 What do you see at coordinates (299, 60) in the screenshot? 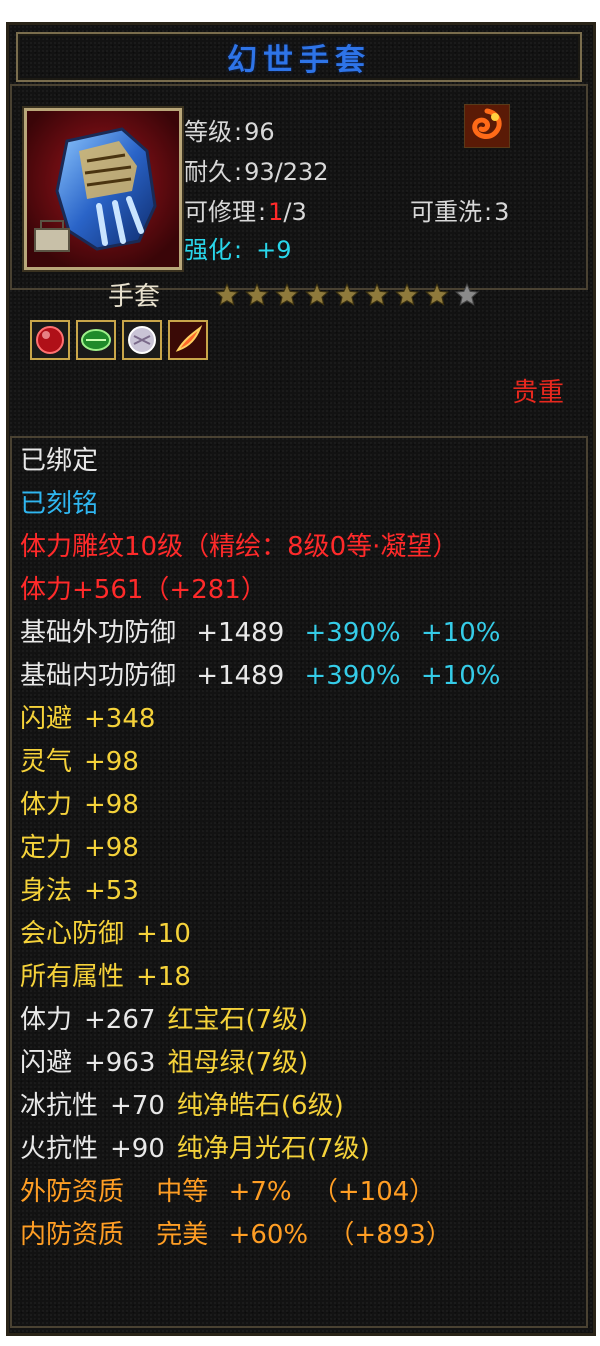
I see `item-name: 幻世手套` at bounding box center [299, 60].